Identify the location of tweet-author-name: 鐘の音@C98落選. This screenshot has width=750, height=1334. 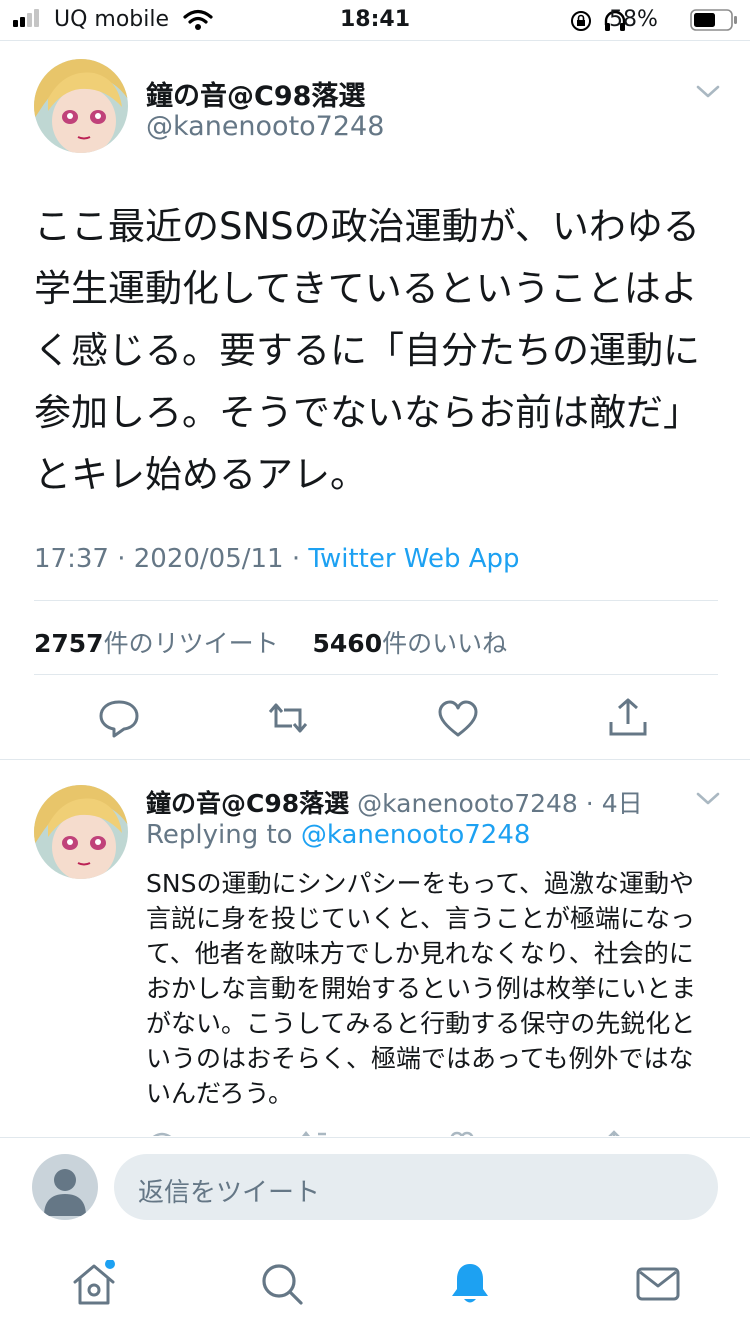
(255, 93).